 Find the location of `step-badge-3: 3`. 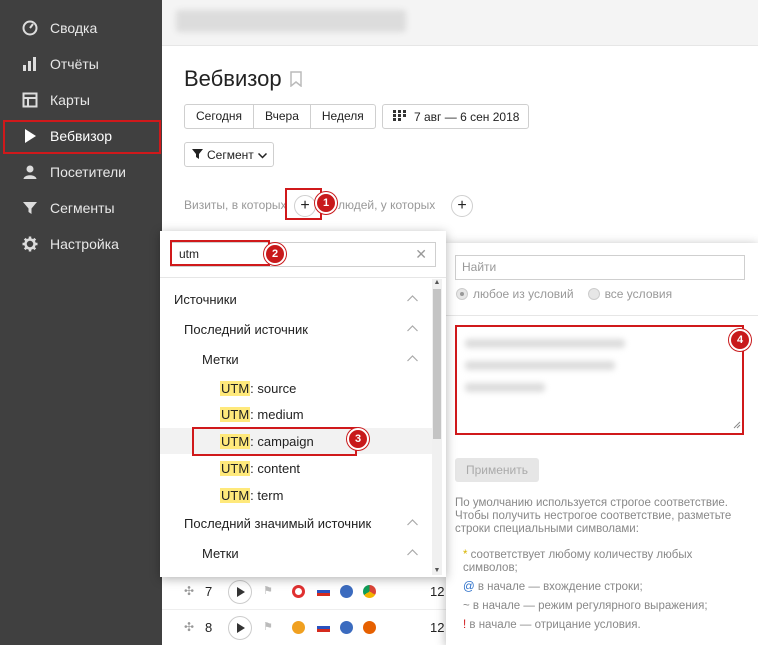

step-badge-3: 3 is located at coordinates (358, 439).